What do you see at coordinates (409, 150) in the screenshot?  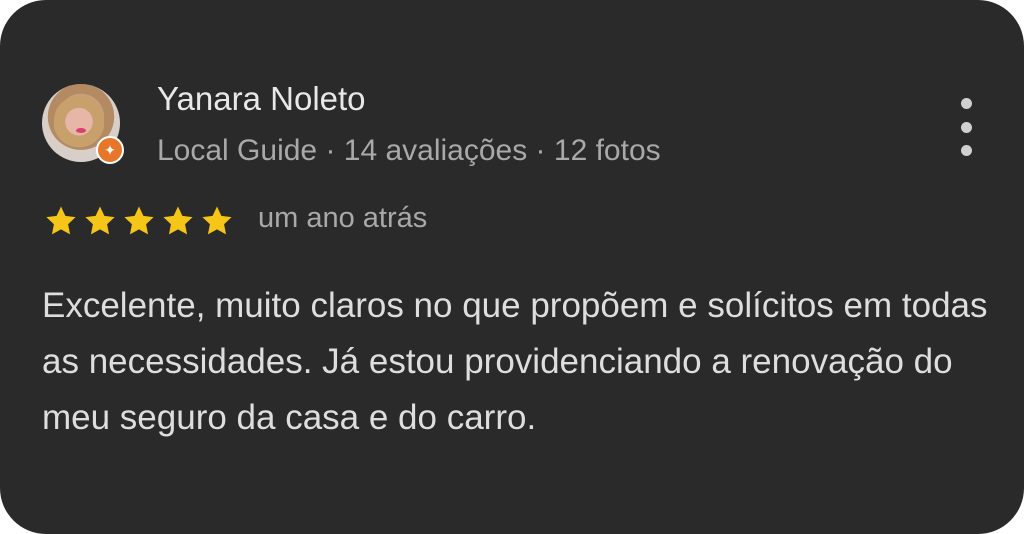 I see `reviewer-meta: Local Guide · 14 avaliações · 12 fotos` at bounding box center [409, 150].